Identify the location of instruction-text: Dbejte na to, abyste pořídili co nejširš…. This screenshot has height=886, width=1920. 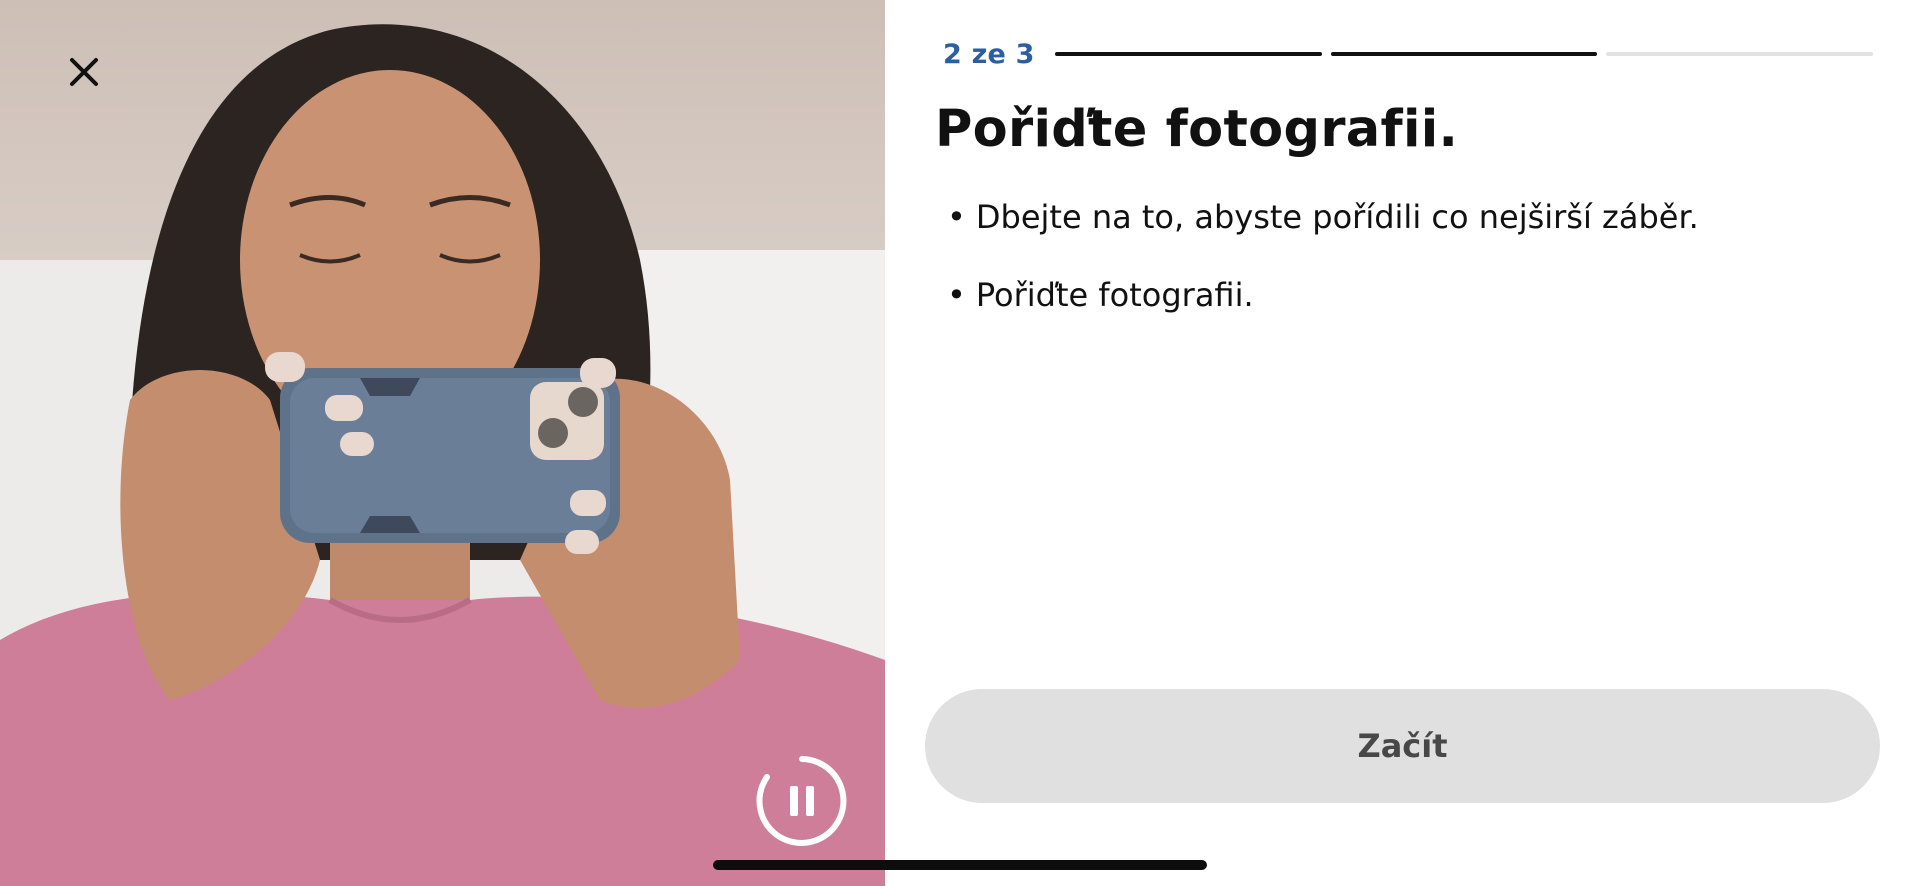
(1337, 217).